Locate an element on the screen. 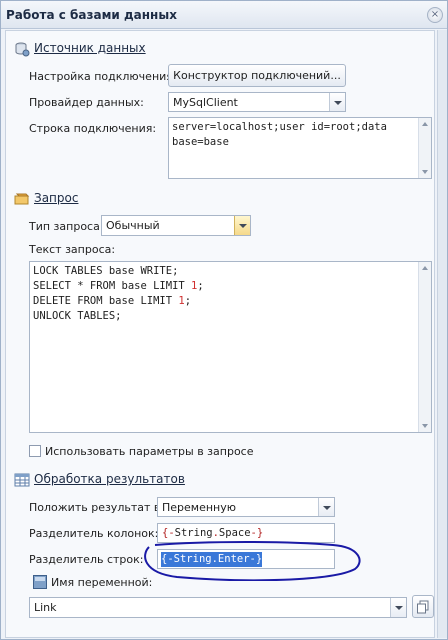  provider-select: MySqlClient is located at coordinates (257, 102).